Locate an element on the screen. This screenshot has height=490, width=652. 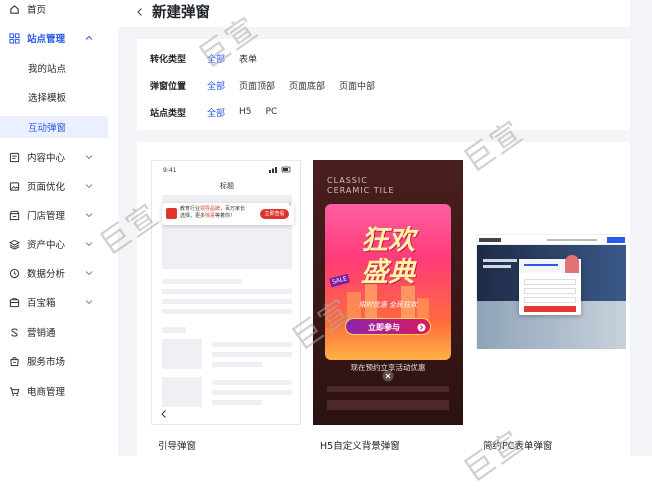
sidebar-item-label: 服务市场 is located at coordinates (46, 362).